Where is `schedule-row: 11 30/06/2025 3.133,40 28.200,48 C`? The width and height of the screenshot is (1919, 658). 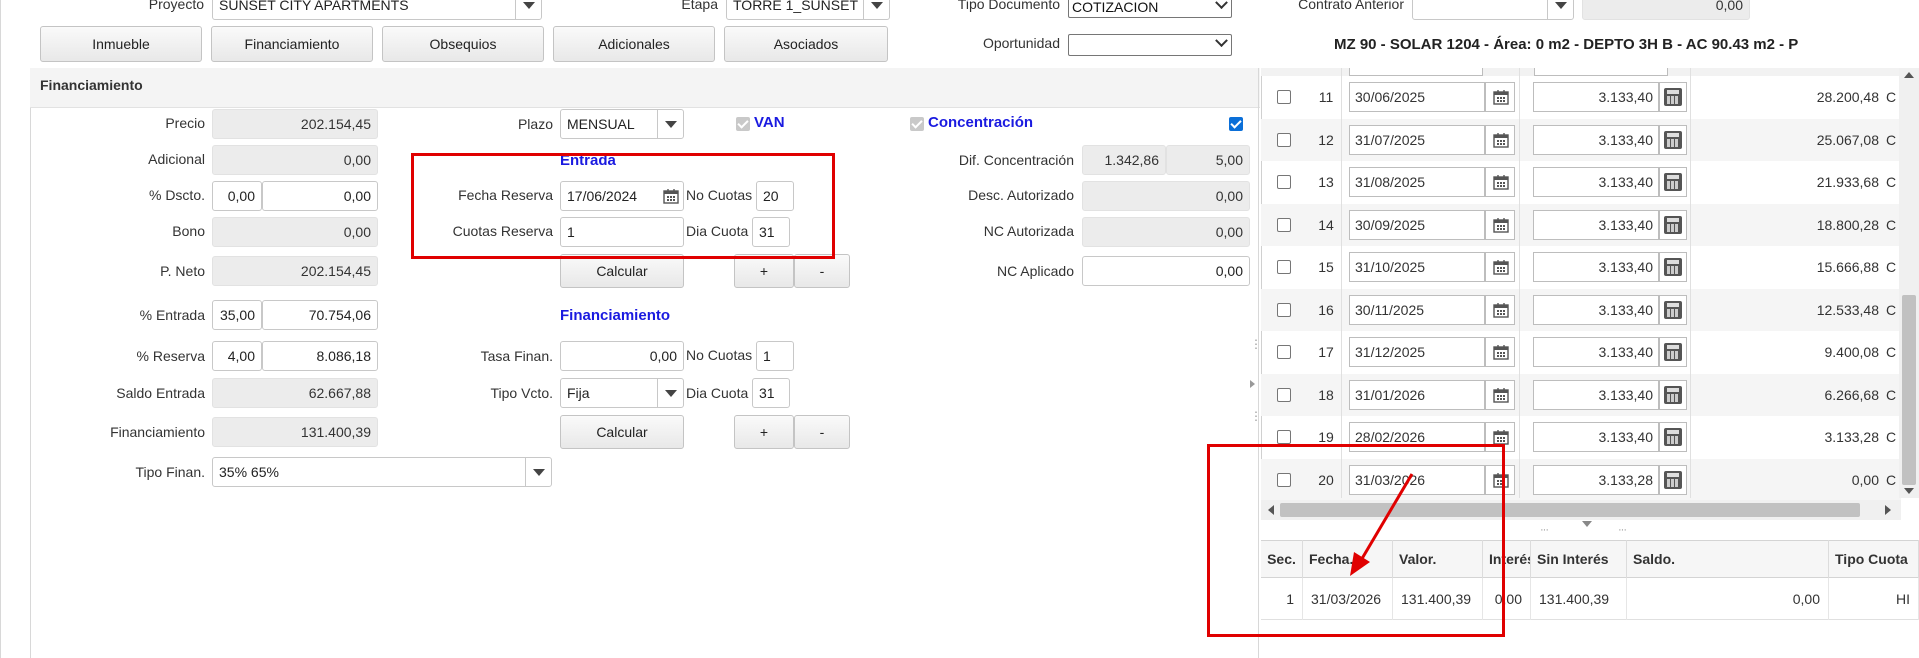 schedule-row: 11 30/06/2025 3.133,40 28.200,48 C is located at coordinates (1581, 97).